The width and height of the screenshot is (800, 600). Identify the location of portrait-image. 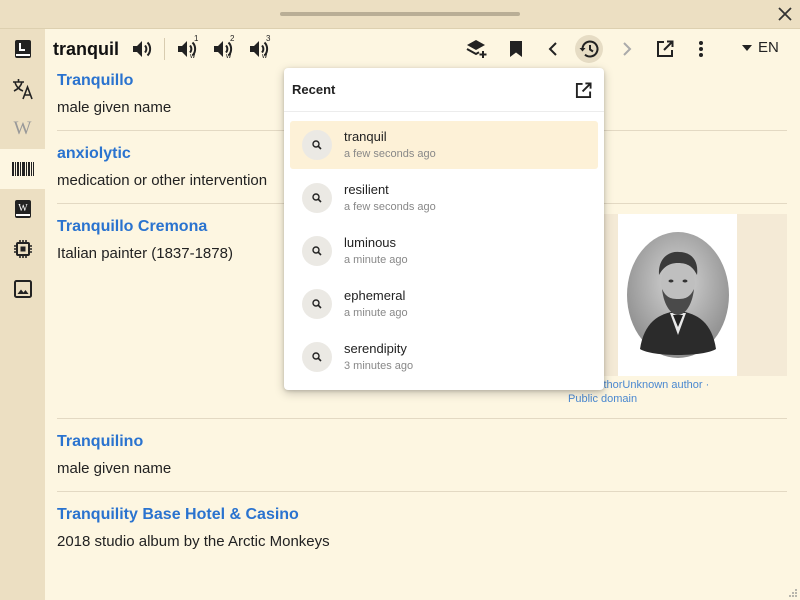
(677, 295).